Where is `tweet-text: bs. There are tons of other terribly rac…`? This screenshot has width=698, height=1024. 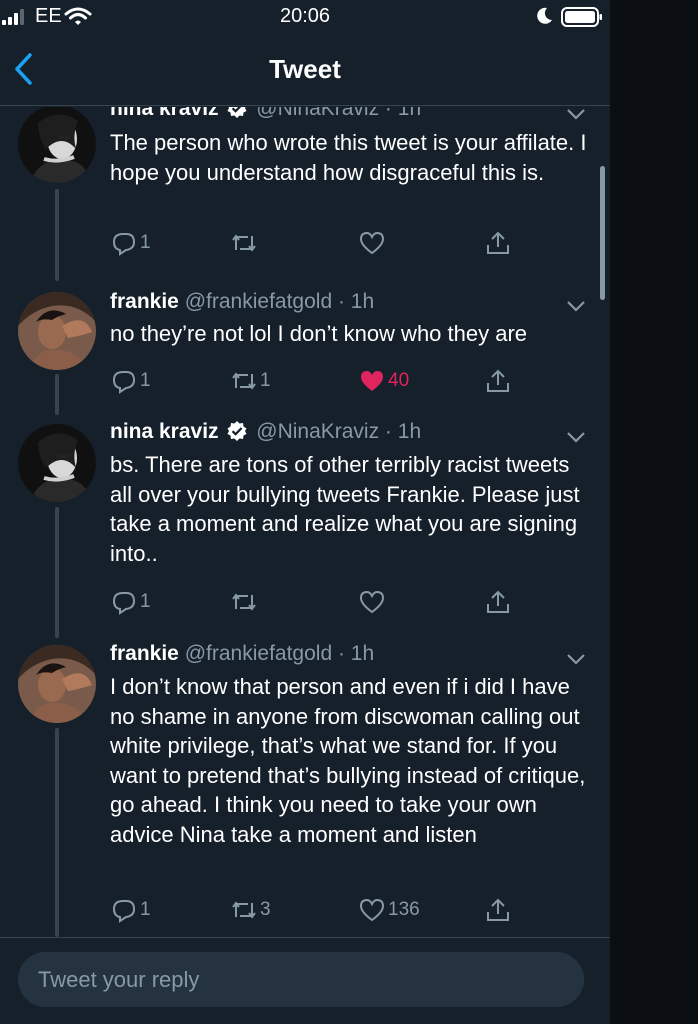 tweet-text: bs. There are tons of other terribly rac… is located at coordinates (345, 509).